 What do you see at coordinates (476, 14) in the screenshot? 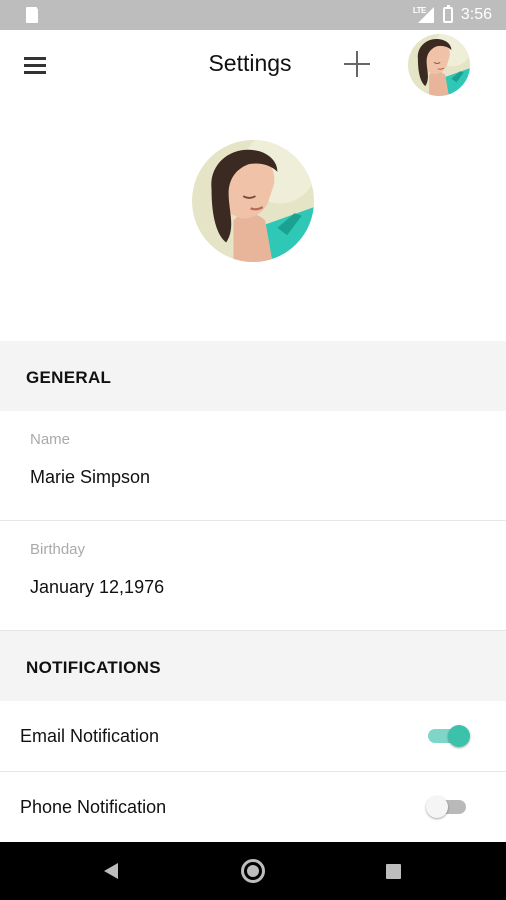
I see `status-time: 3:56` at bounding box center [476, 14].